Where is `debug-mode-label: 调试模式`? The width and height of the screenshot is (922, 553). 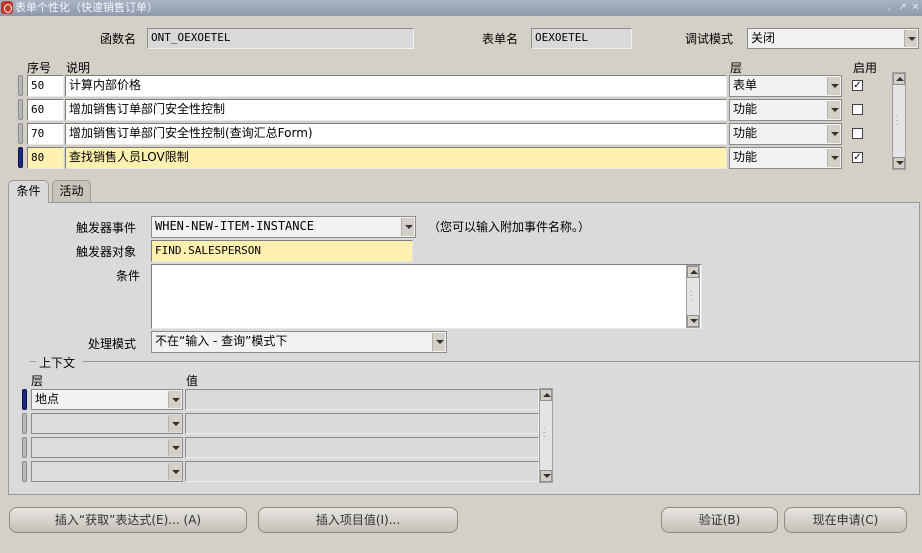 debug-mode-label: 调试模式 is located at coordinates (709, 39).